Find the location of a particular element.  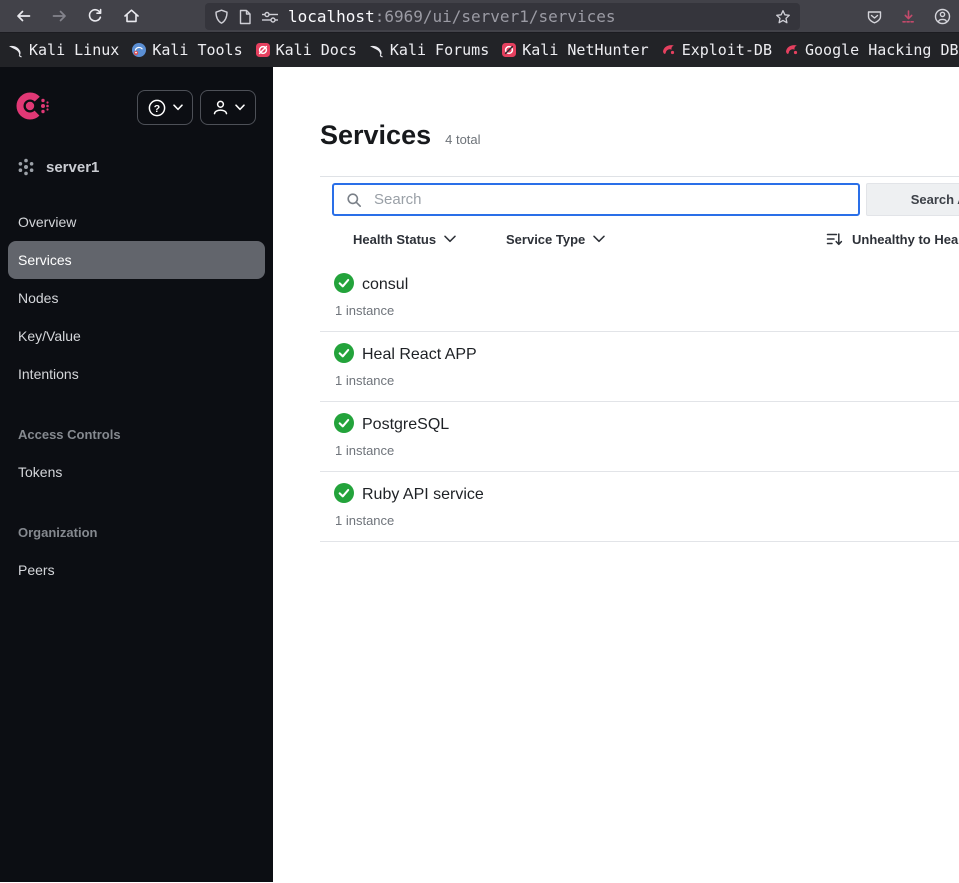

user-menu-button is located at coordinates (228, 107).